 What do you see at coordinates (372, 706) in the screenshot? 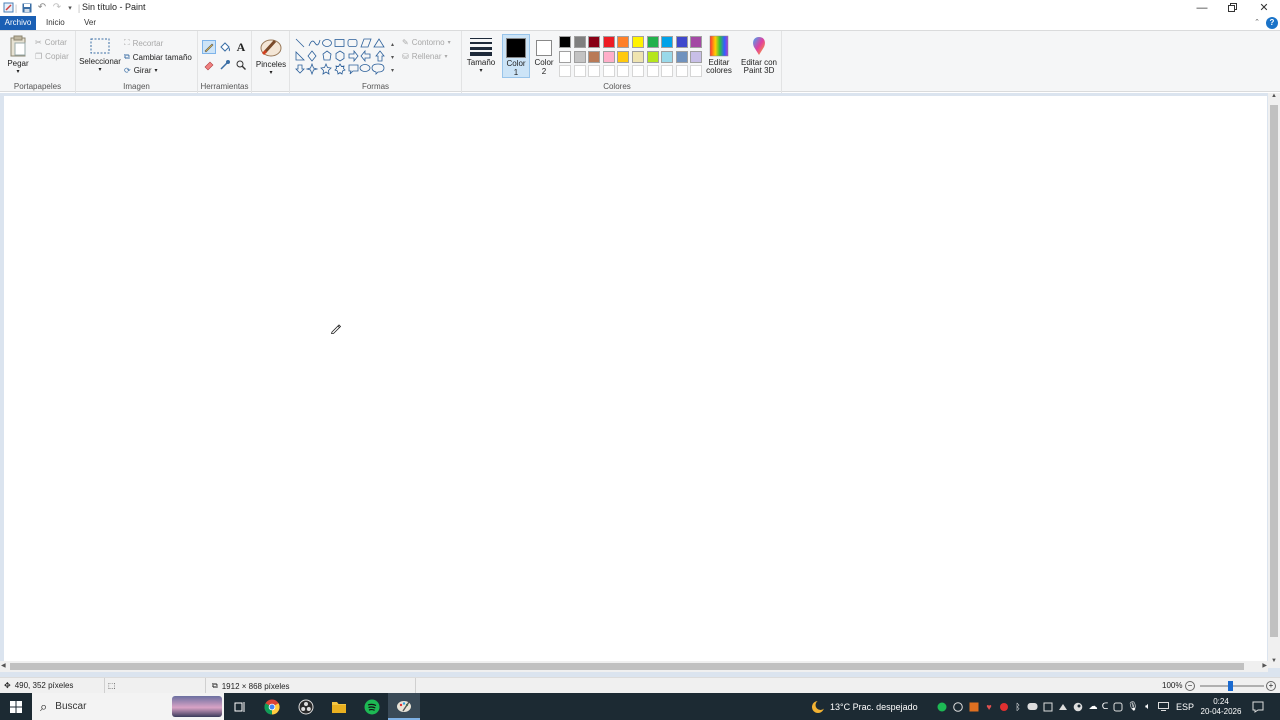
I see `spotify-app` at bounding box center [372, 706].